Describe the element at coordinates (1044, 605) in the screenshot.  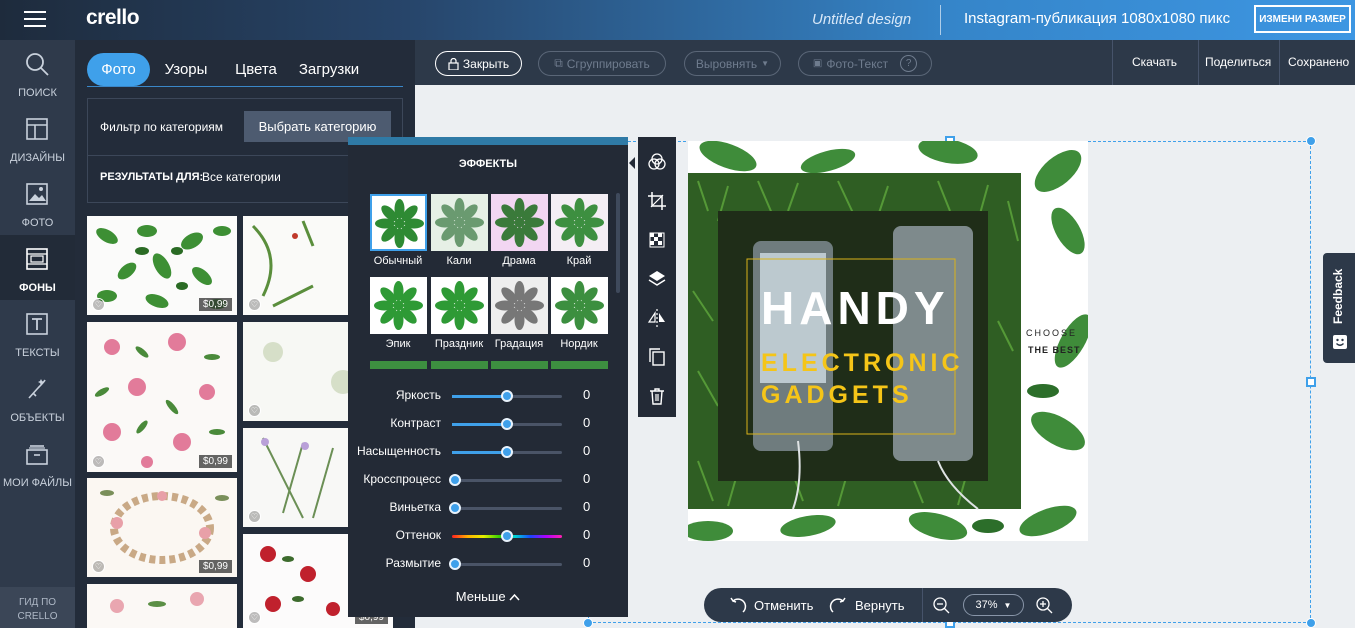
I see `zoom-in-icon` at that location.